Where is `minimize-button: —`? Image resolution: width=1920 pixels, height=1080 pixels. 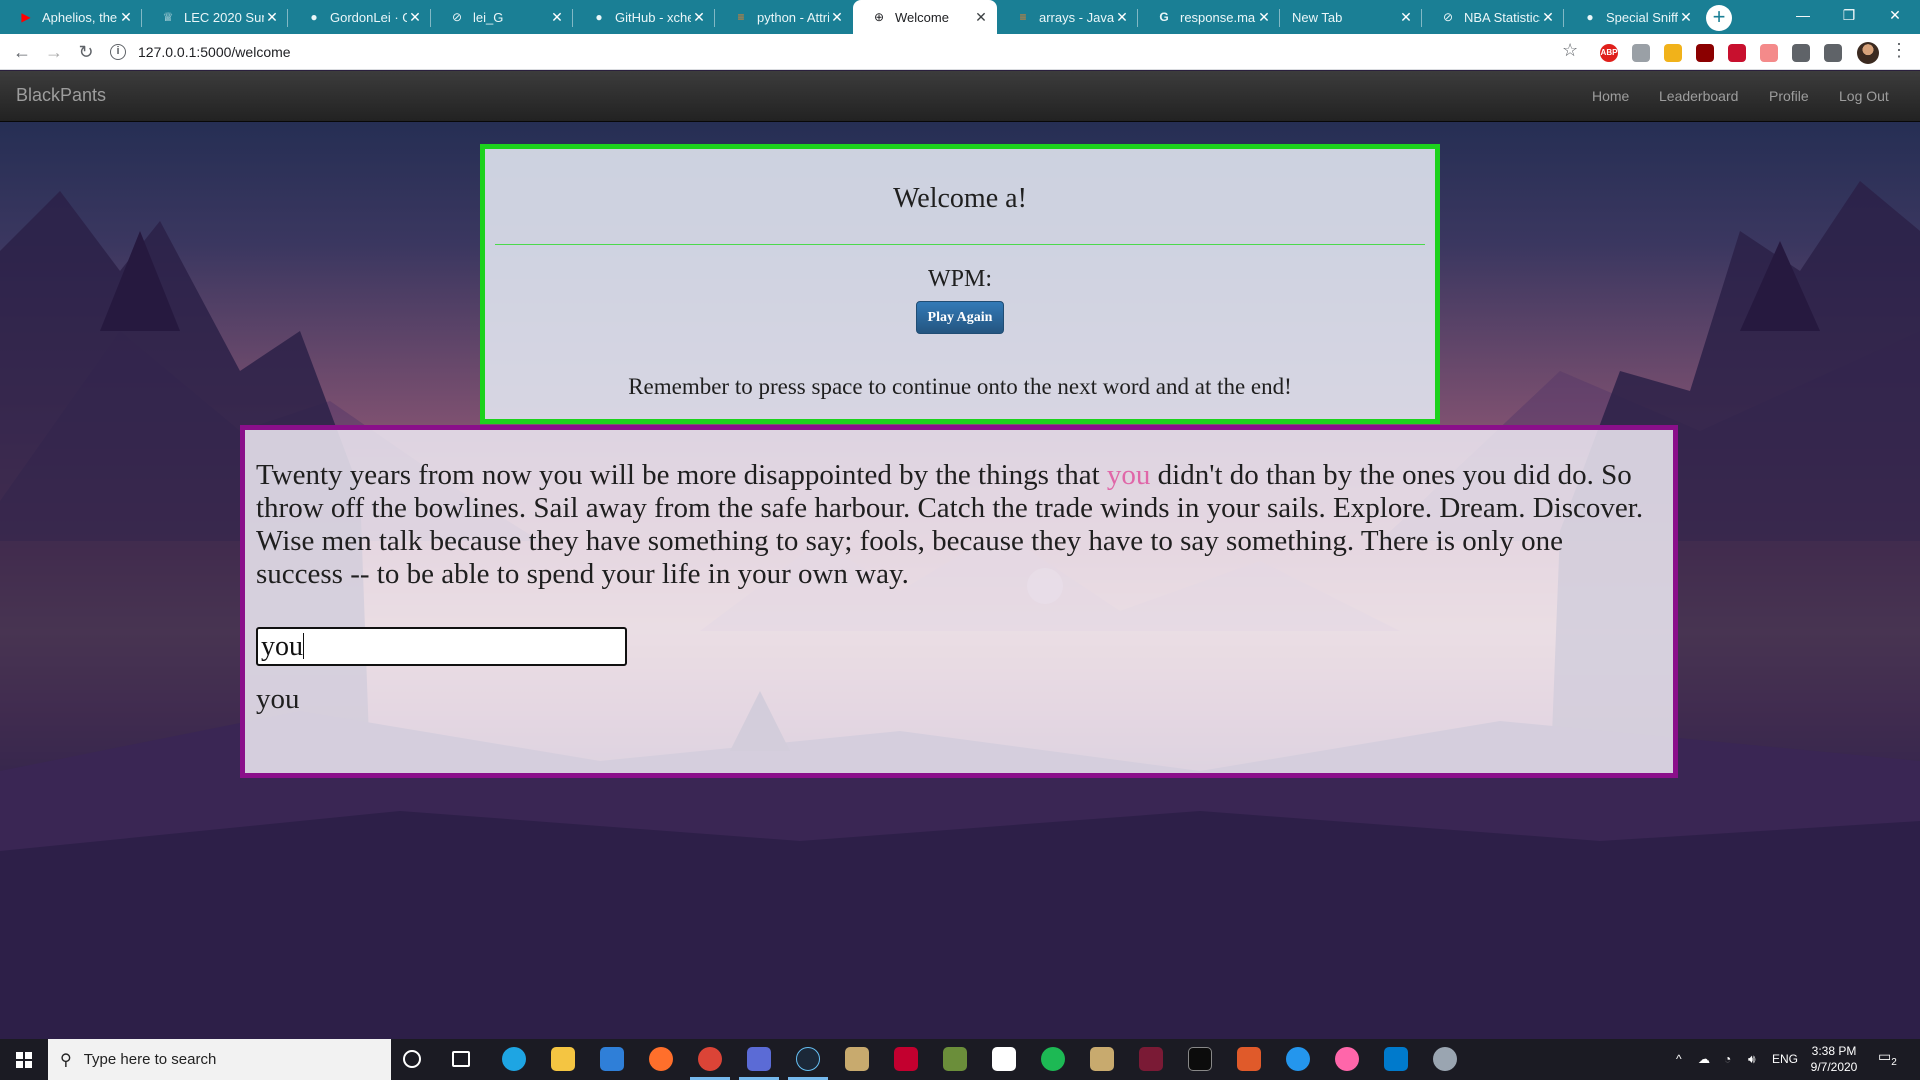
minimize-button: — is located at coordinates (1803, 15).